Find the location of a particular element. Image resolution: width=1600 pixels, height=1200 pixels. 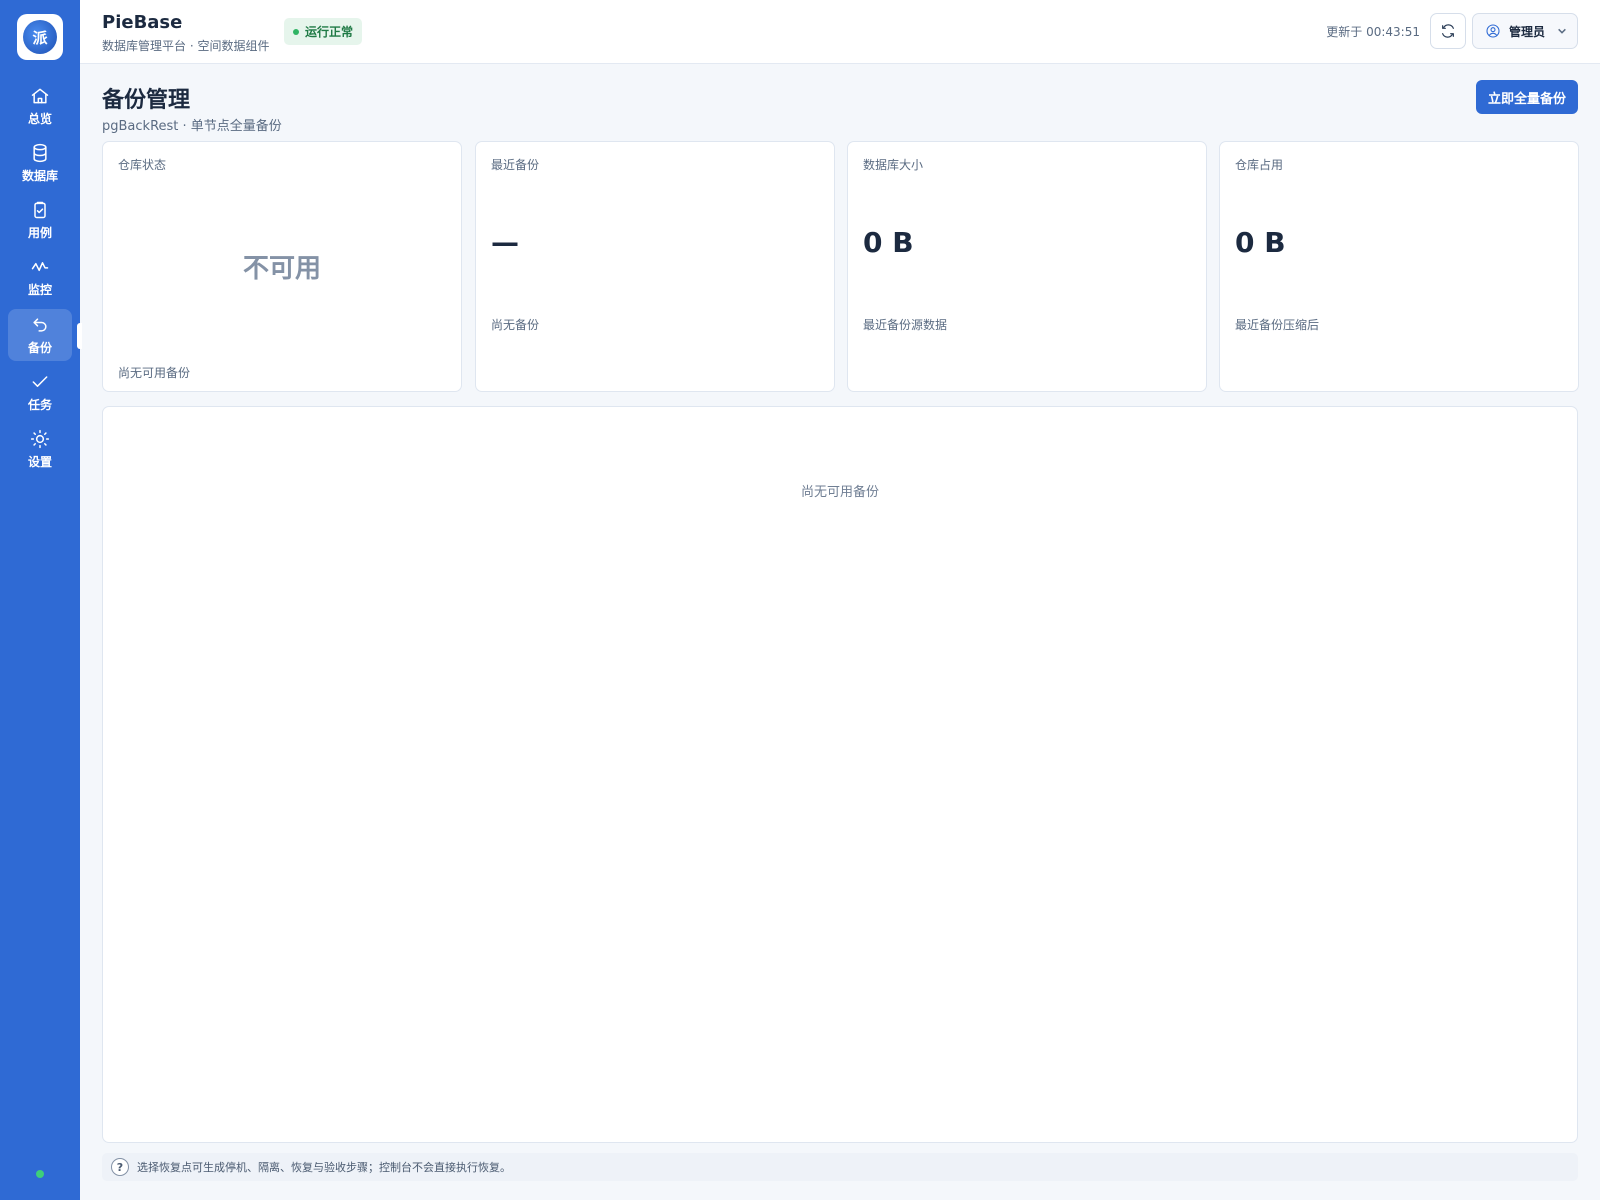

help-icon: ? is located at coordinates (120, 1167).